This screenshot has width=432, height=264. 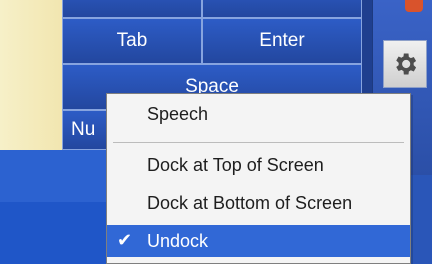 I want to click on key-enter-label: Enter, so click(x=282, y=40).